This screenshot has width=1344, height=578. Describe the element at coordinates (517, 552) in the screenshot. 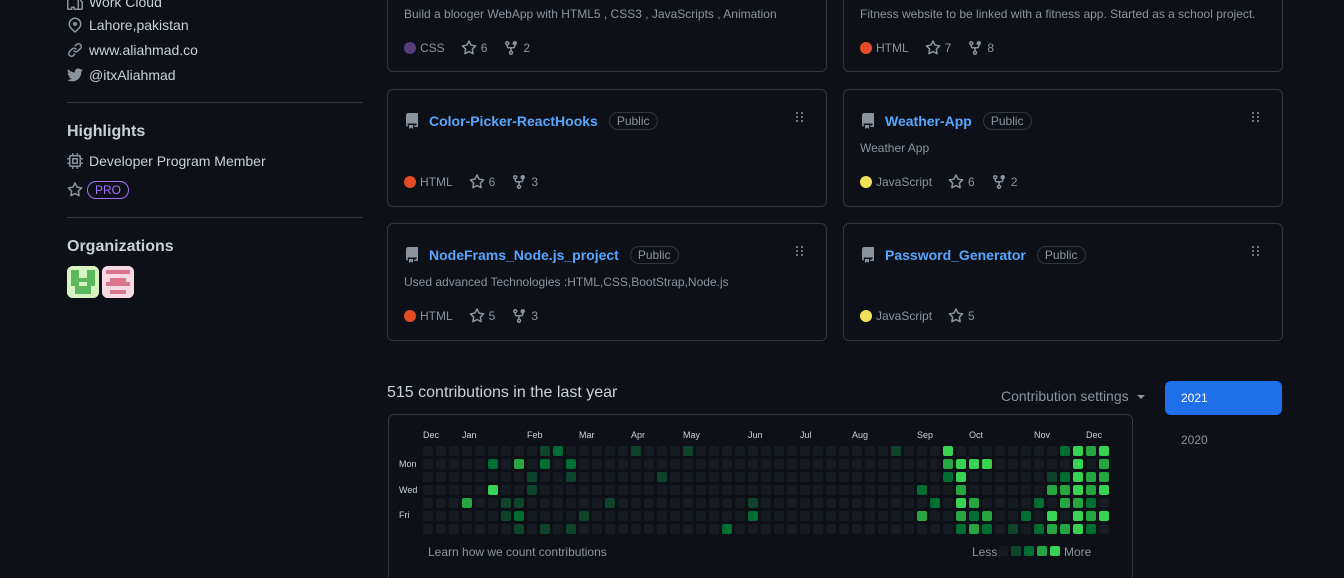

I see `learn-contributions-link: Learn how we count contributions` at that location.